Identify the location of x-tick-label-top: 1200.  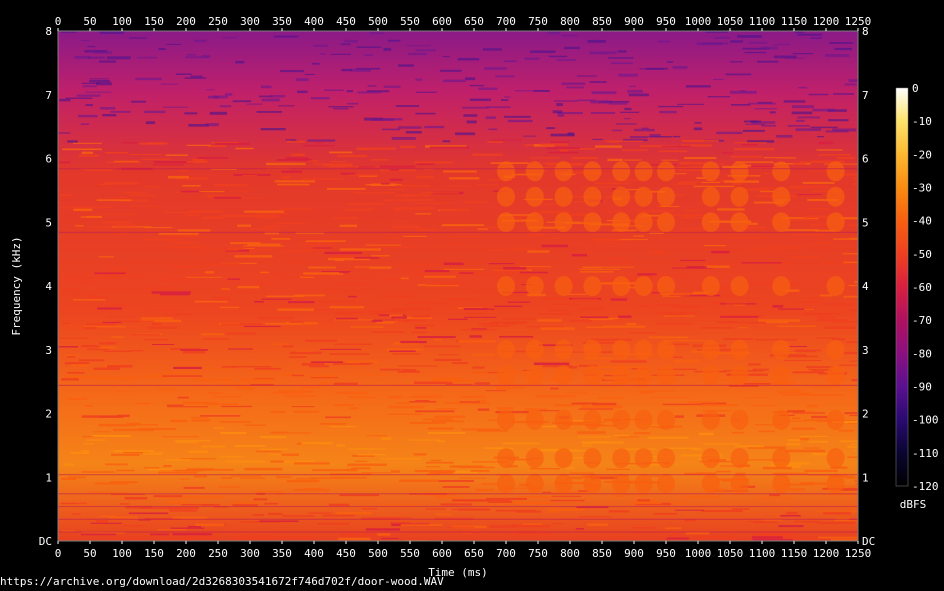
(826, 21).